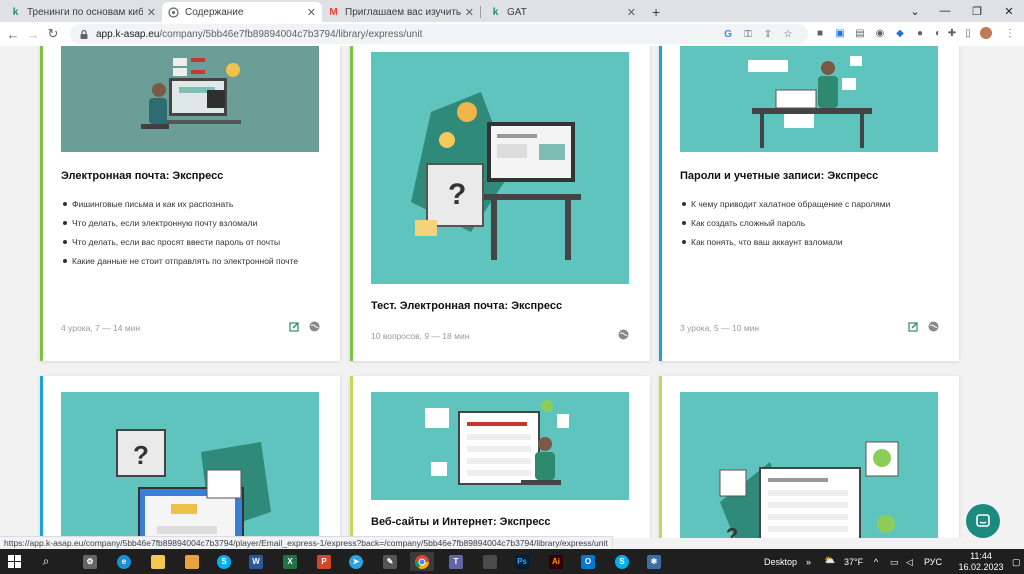 The height and width of the screenshot is (574, 1024). I want to click on extension-7-icon: ◐, so click(938, 33).